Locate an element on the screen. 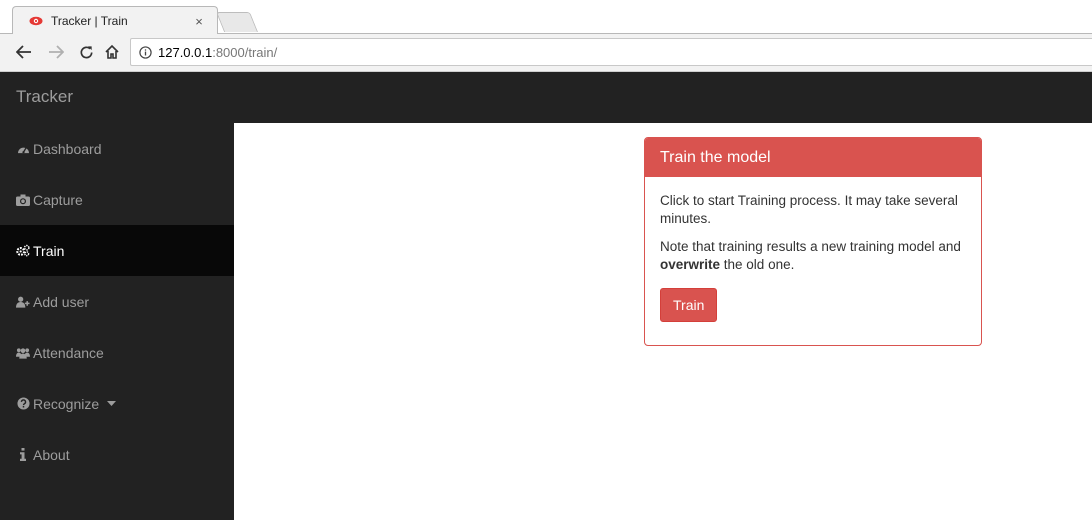 This screenshot has width=1092, height=520. sidebar-item-about: About is located at coordinates (117, 454).